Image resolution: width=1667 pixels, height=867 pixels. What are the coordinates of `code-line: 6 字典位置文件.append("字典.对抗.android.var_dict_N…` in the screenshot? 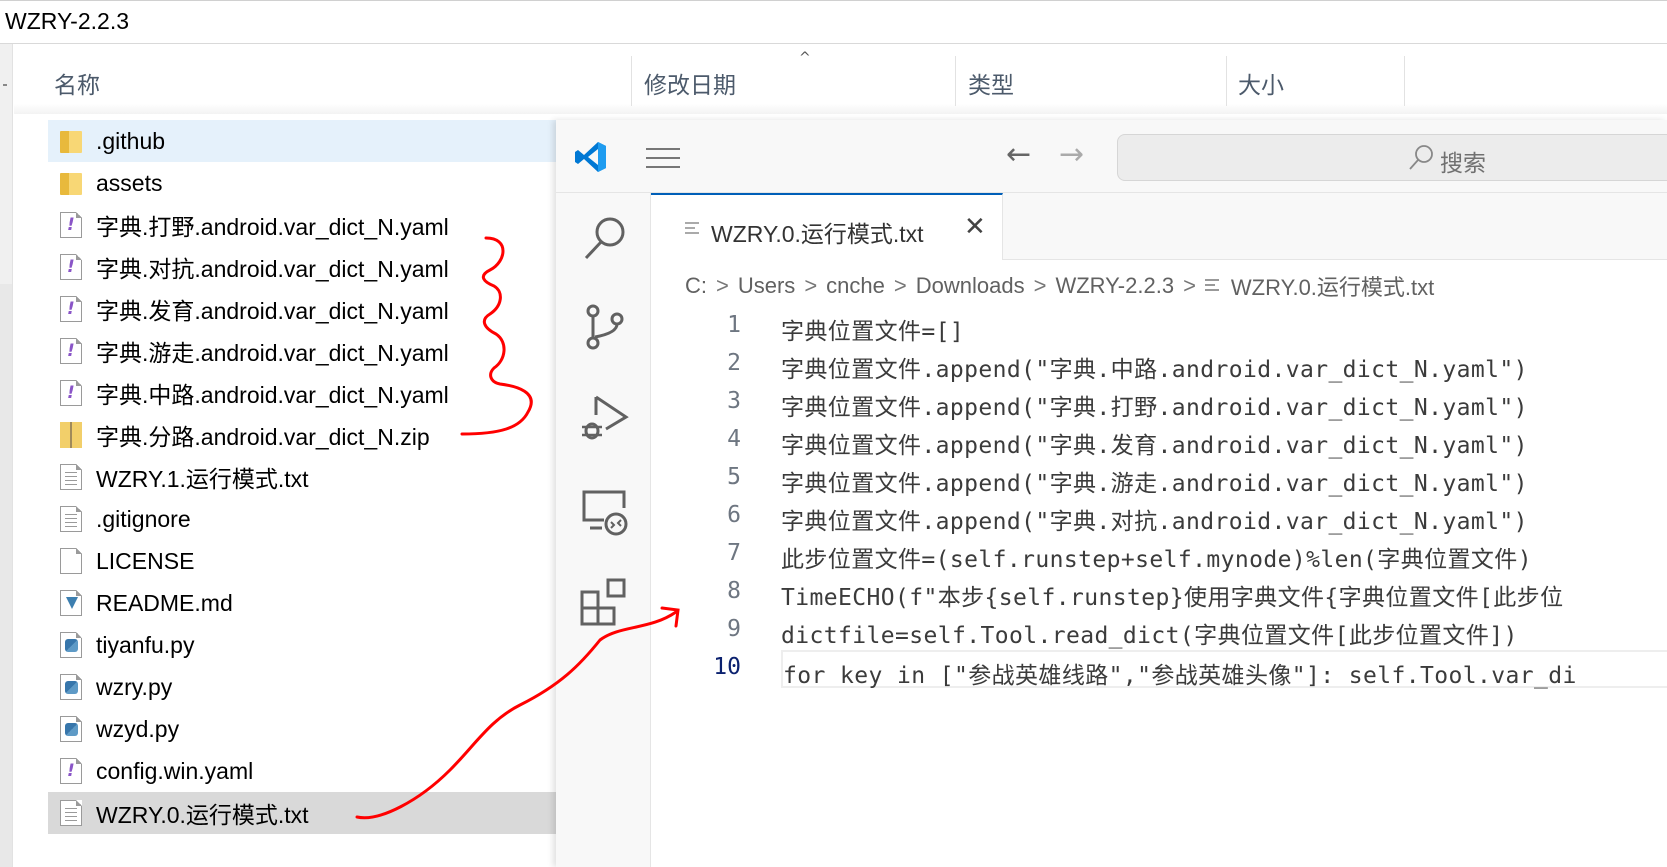 It's located at (1159, 517).